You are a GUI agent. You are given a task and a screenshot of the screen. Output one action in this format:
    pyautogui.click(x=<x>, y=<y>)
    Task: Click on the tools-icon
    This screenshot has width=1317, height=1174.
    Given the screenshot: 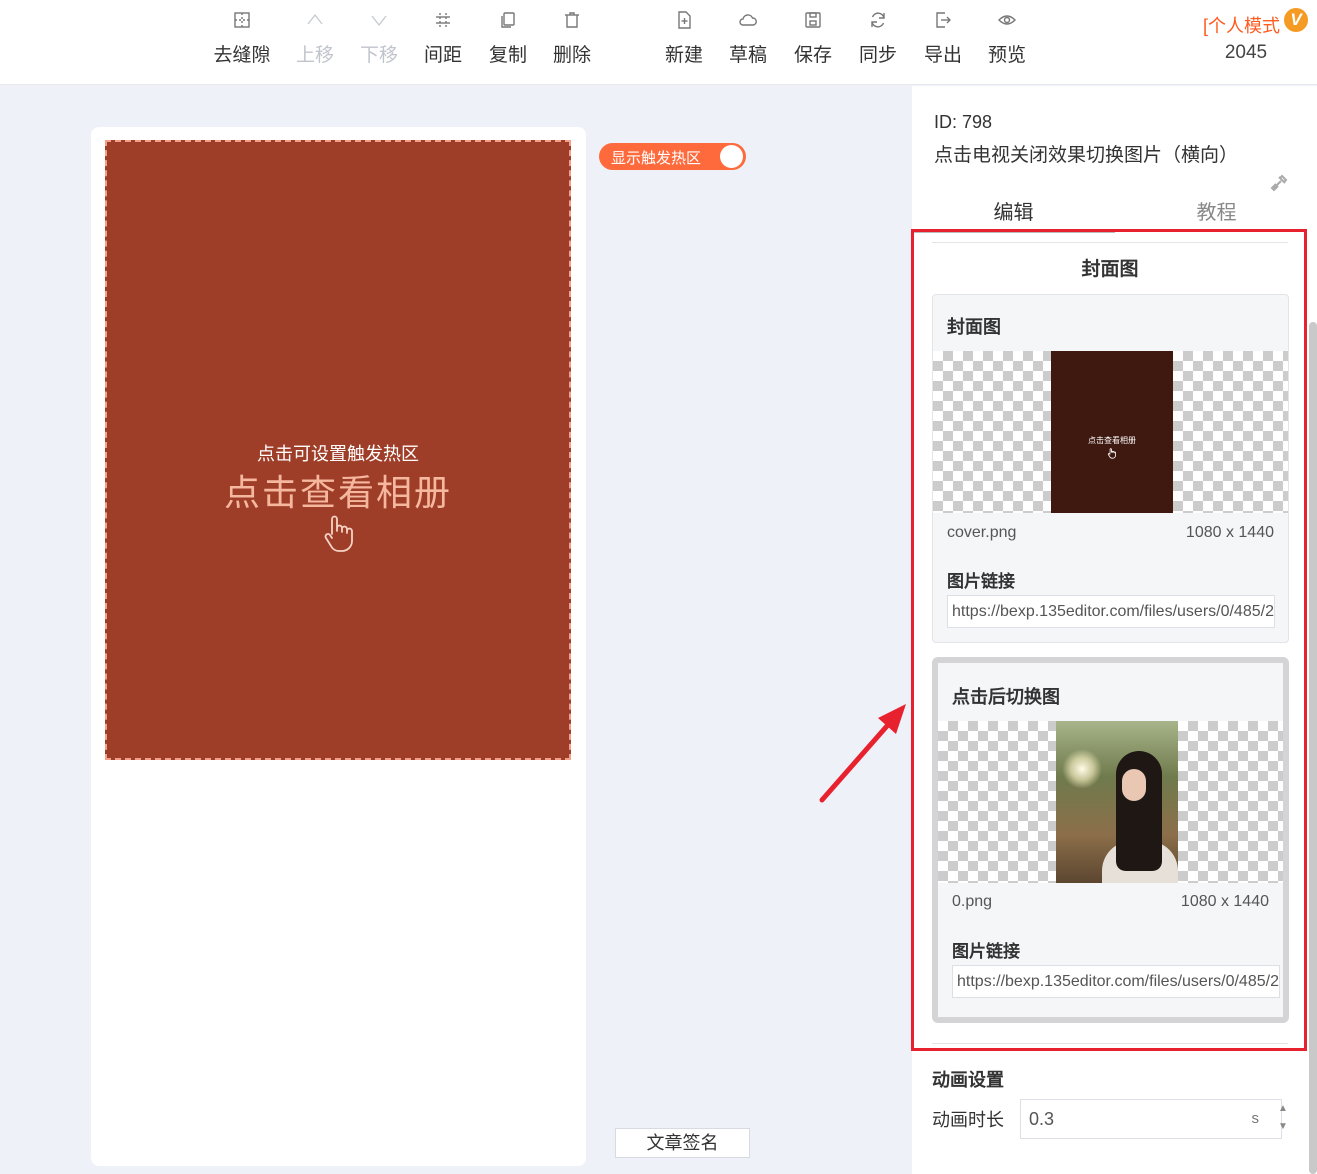 What is the action you would take?
    pyautogui.click(x=1279, y=183)
    